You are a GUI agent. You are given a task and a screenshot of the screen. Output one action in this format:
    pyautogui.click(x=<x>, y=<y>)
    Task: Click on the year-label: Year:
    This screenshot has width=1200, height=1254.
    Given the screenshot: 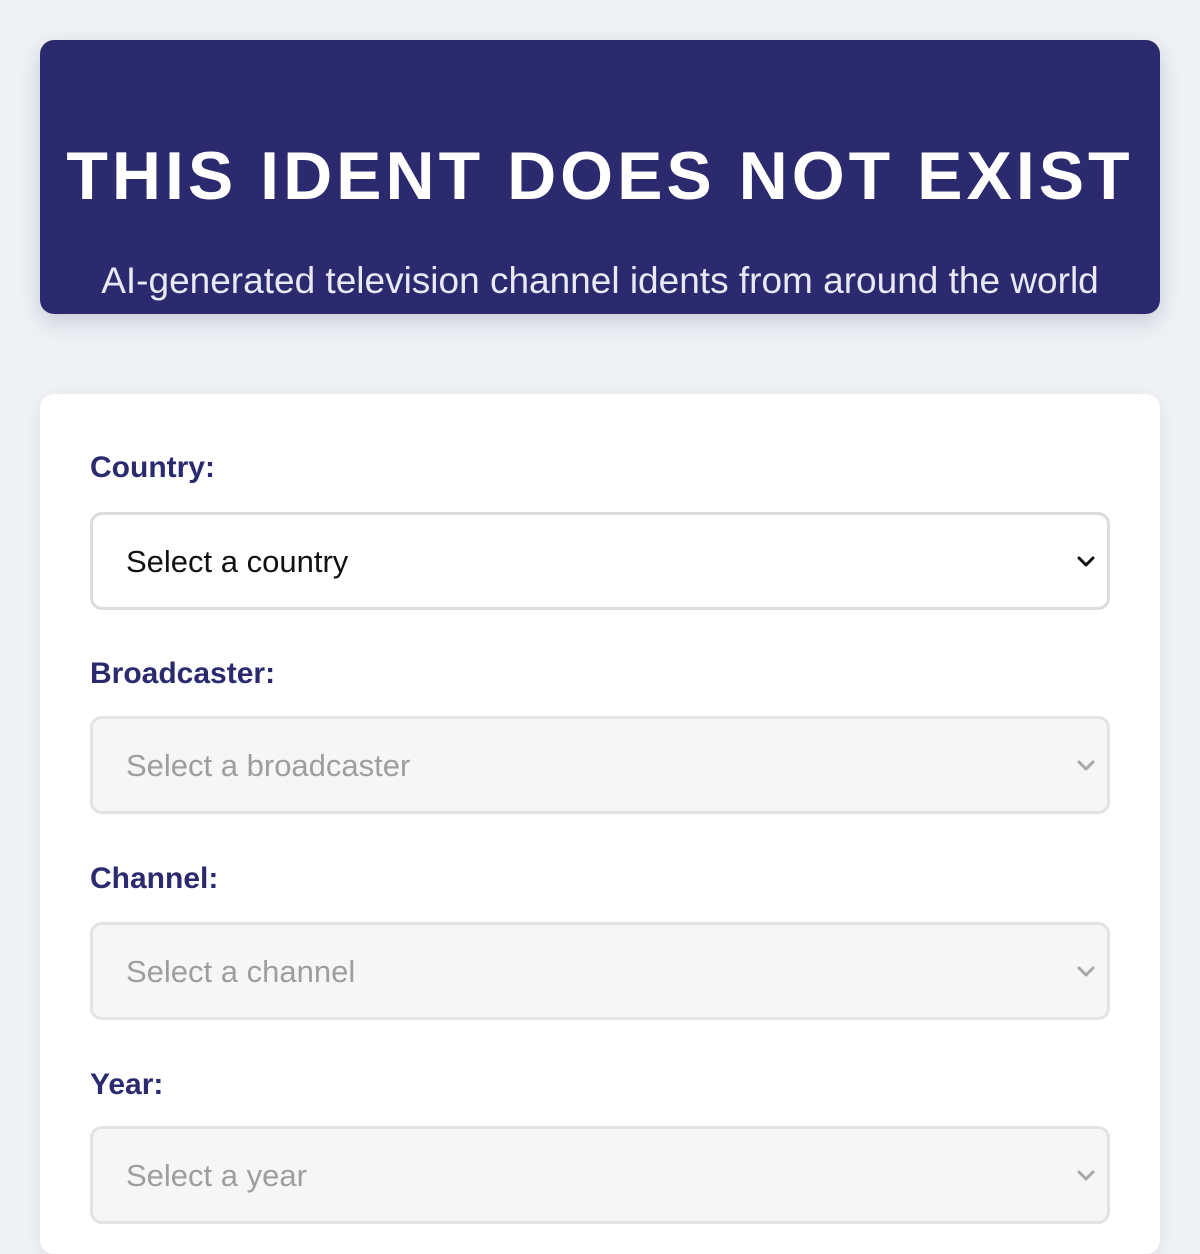 What is the action you would take?
    pyautogui.click(x=127, y=1084)
    